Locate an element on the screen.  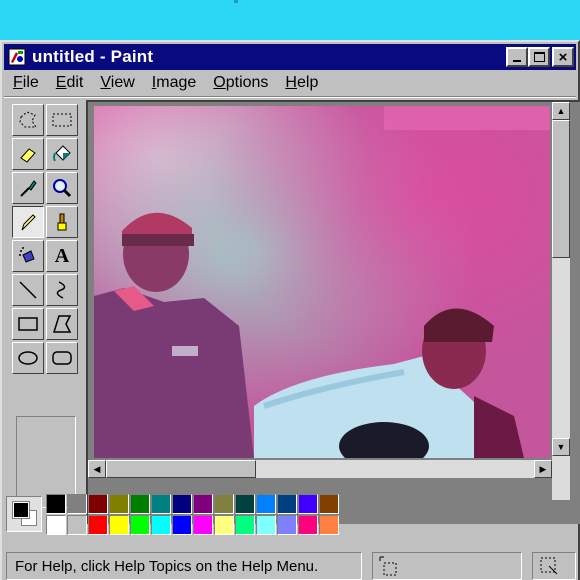
fill-bucket-icon is located at coordinates (62, 153).